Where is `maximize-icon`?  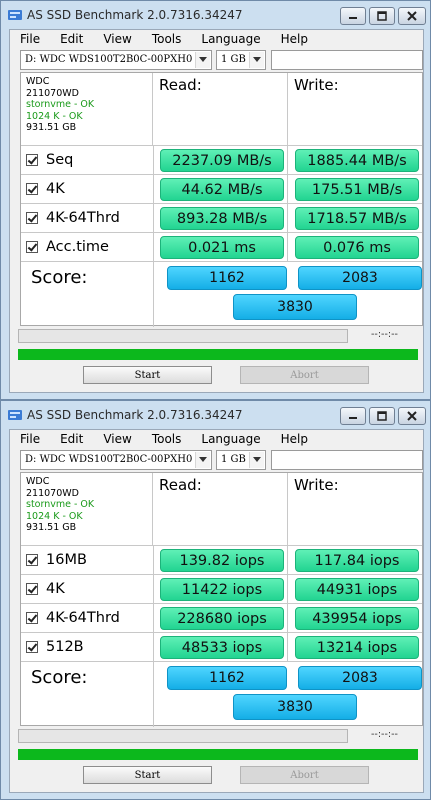
maximize-icon is located at coordinates (382, 416).